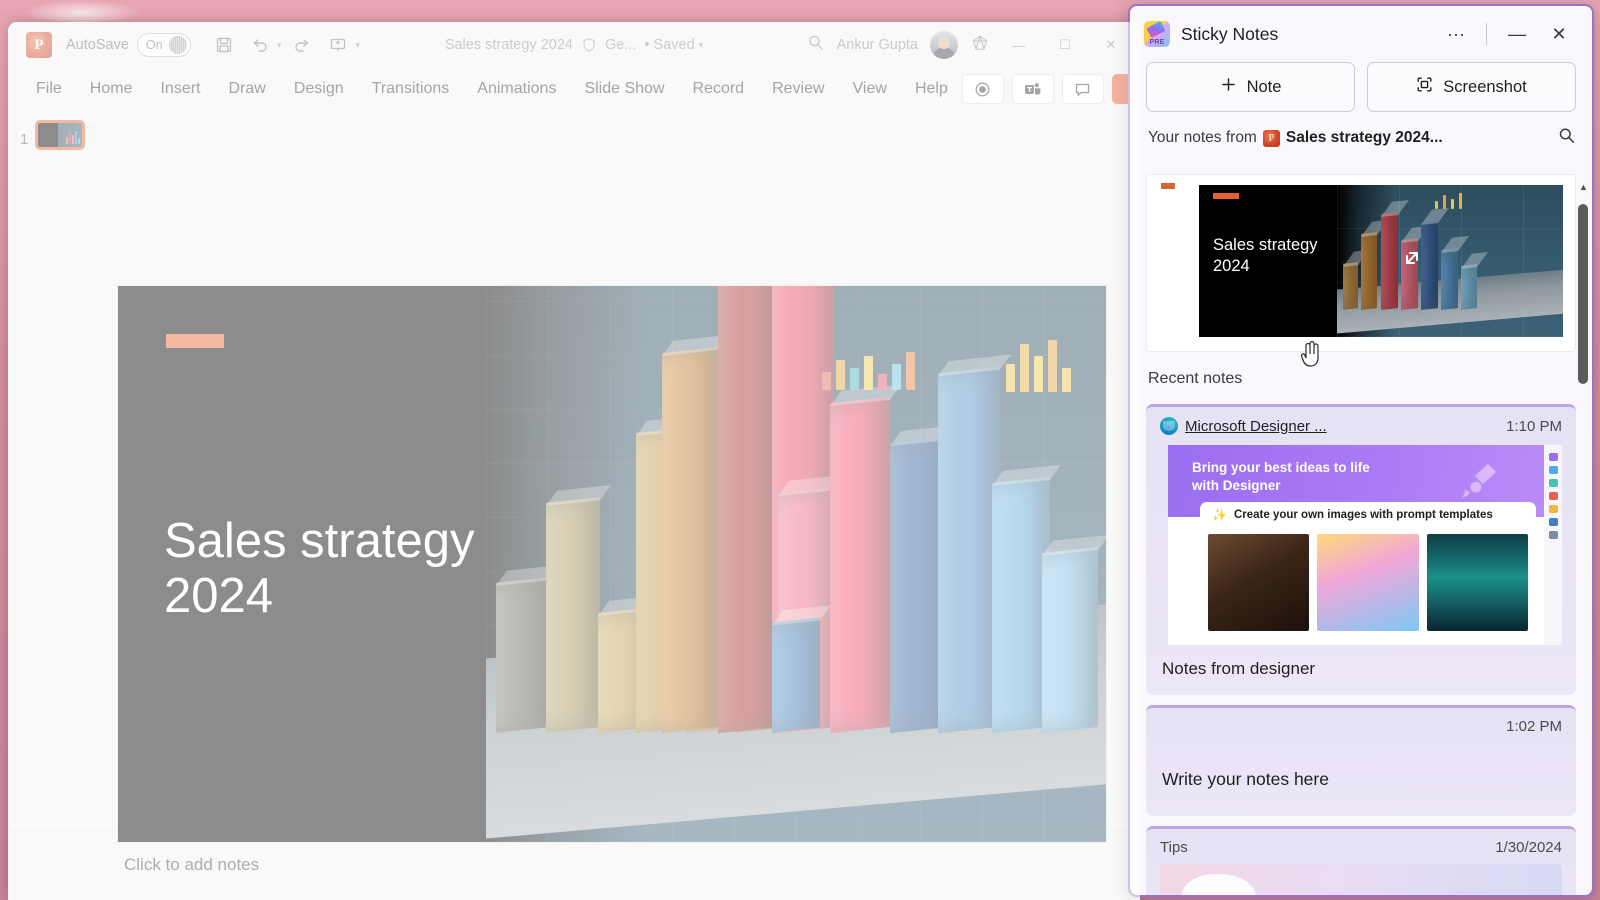  What do you see at coordinates (1195, 378) in the screenshot?
I see `recent-notes-label: Recent notes` at bounding box center [1195, 378].